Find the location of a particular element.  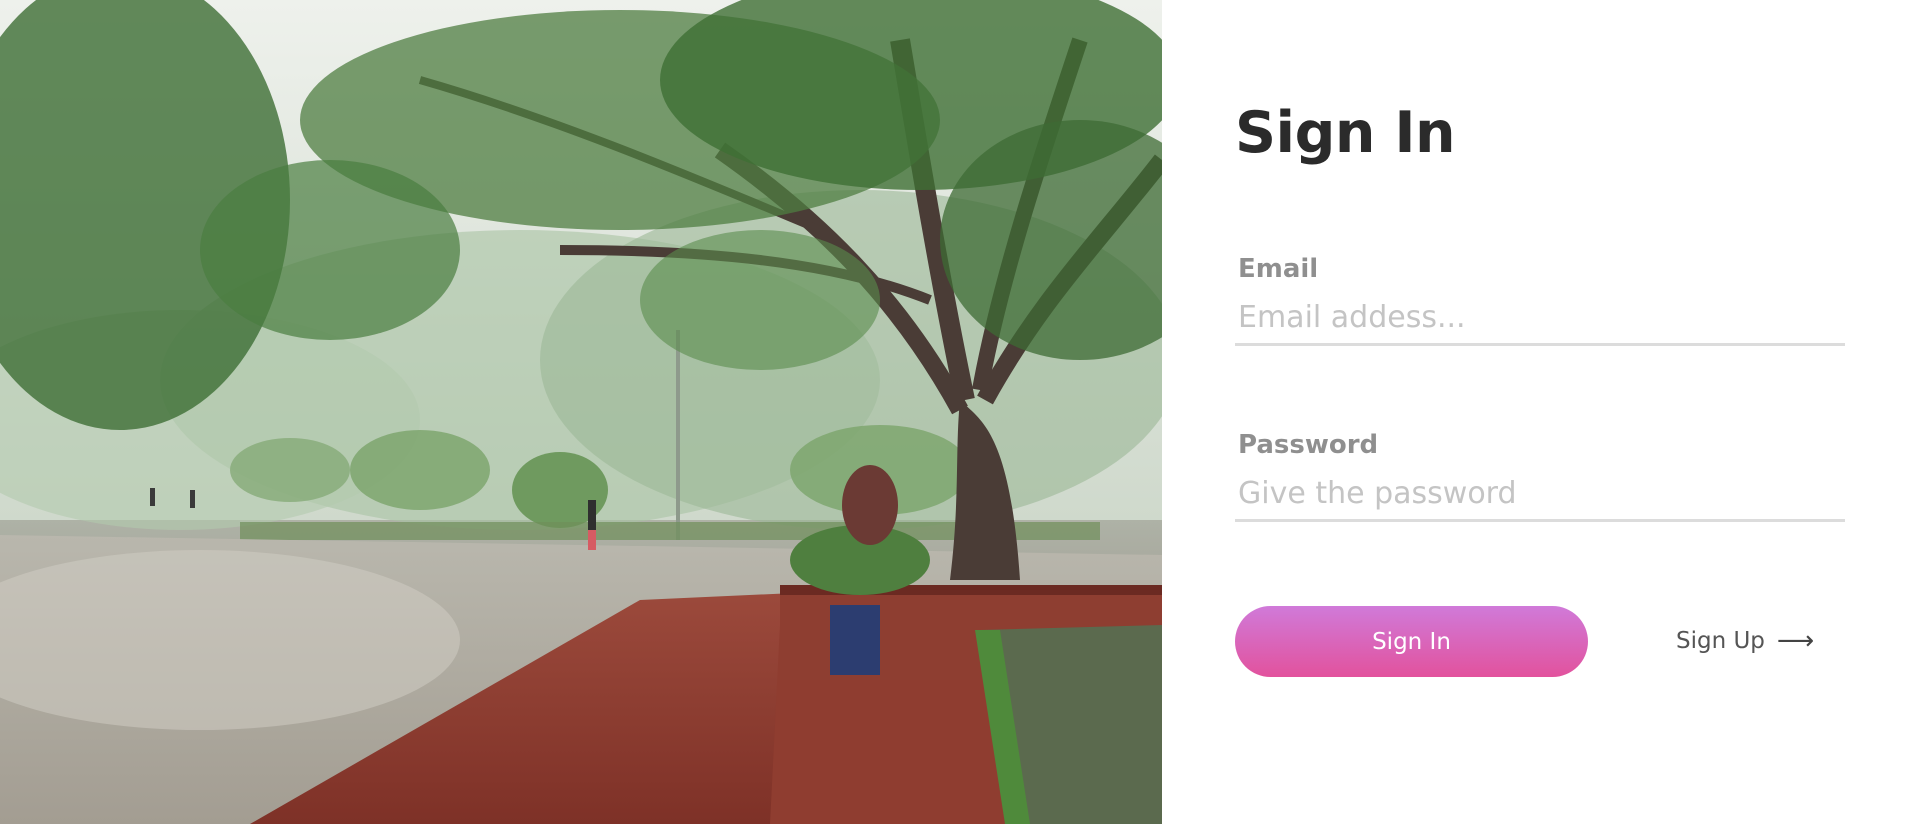

password-field-group: Password is located at coordinates (1540, 476).